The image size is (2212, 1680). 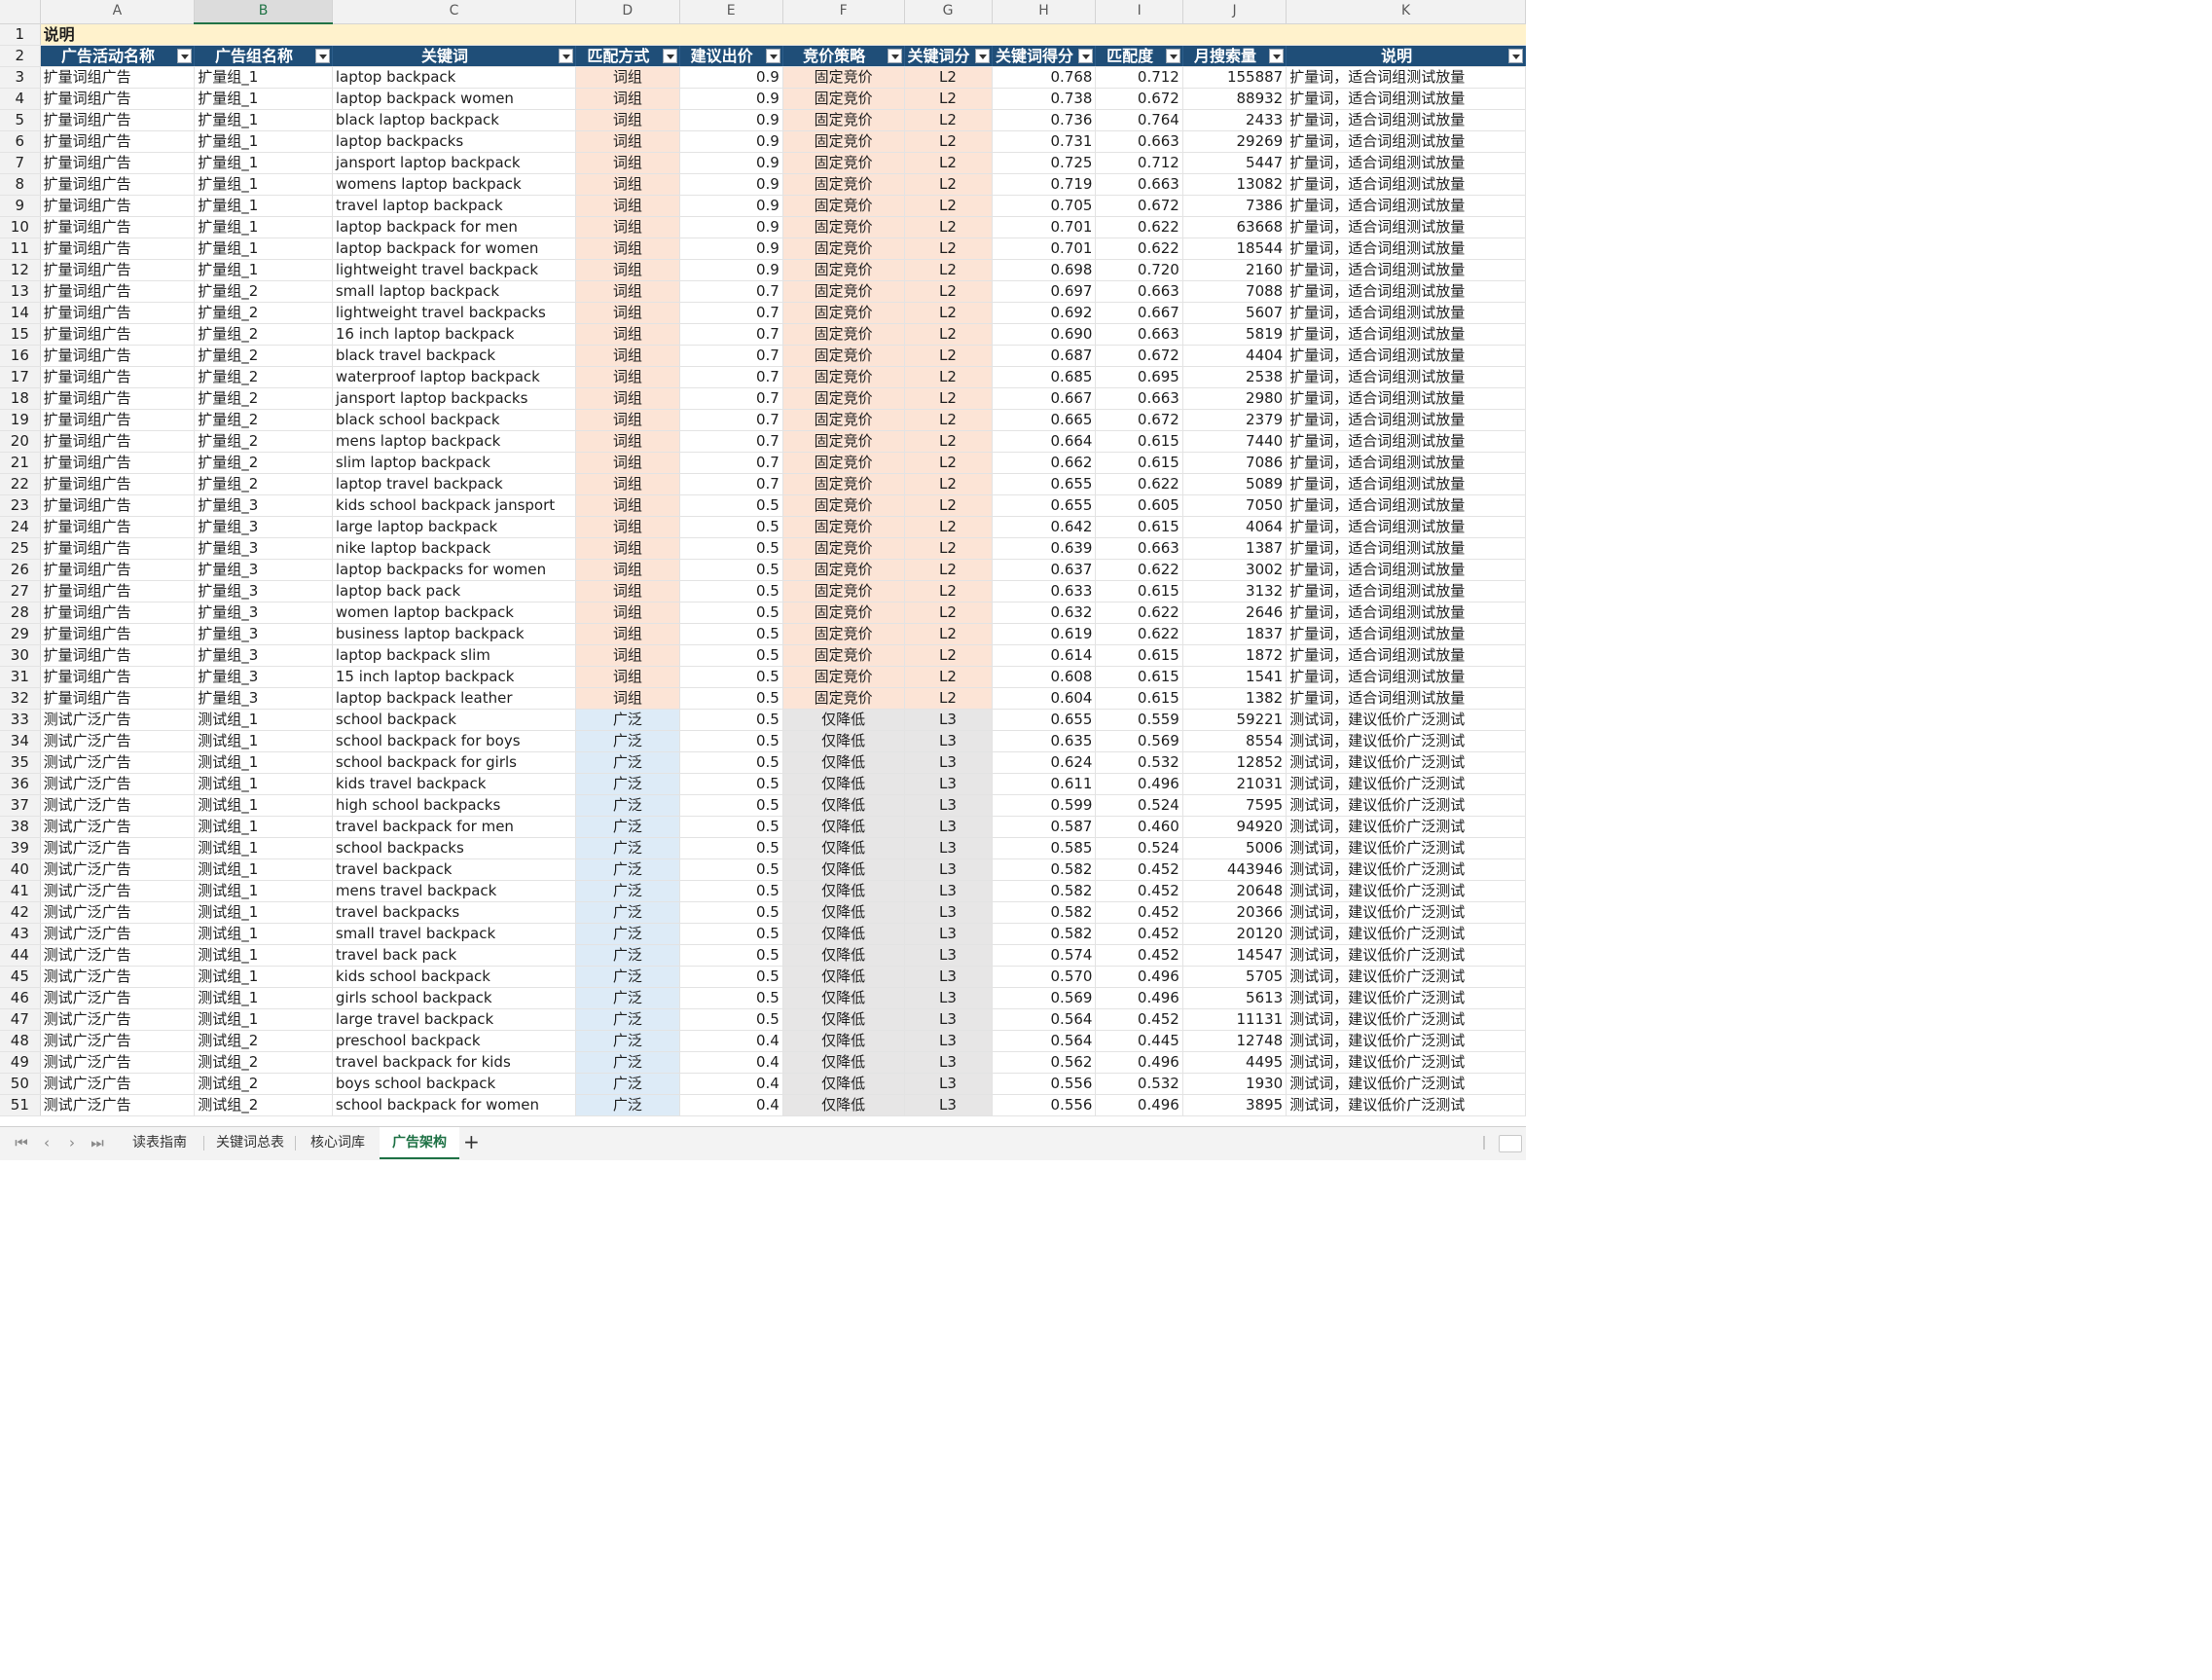 What do you see at coordinates (1139, 570) in the screenshot?
I see `relevance-cell: 0.622` at bounding box center [1139, 570].